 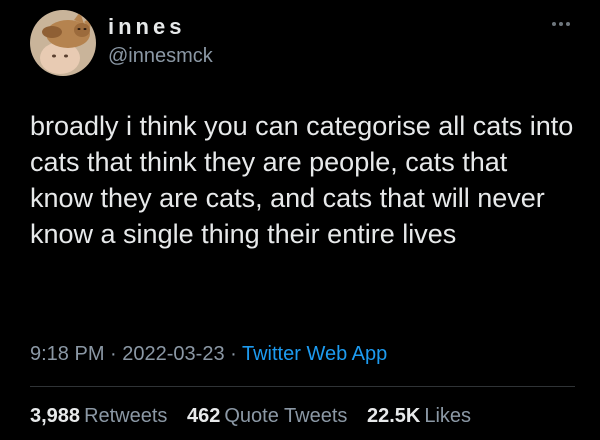 What do you see at coordinates (160, 56) in the screenshot?
I see `handle: @innesmck` at bounding box center [160, 56].